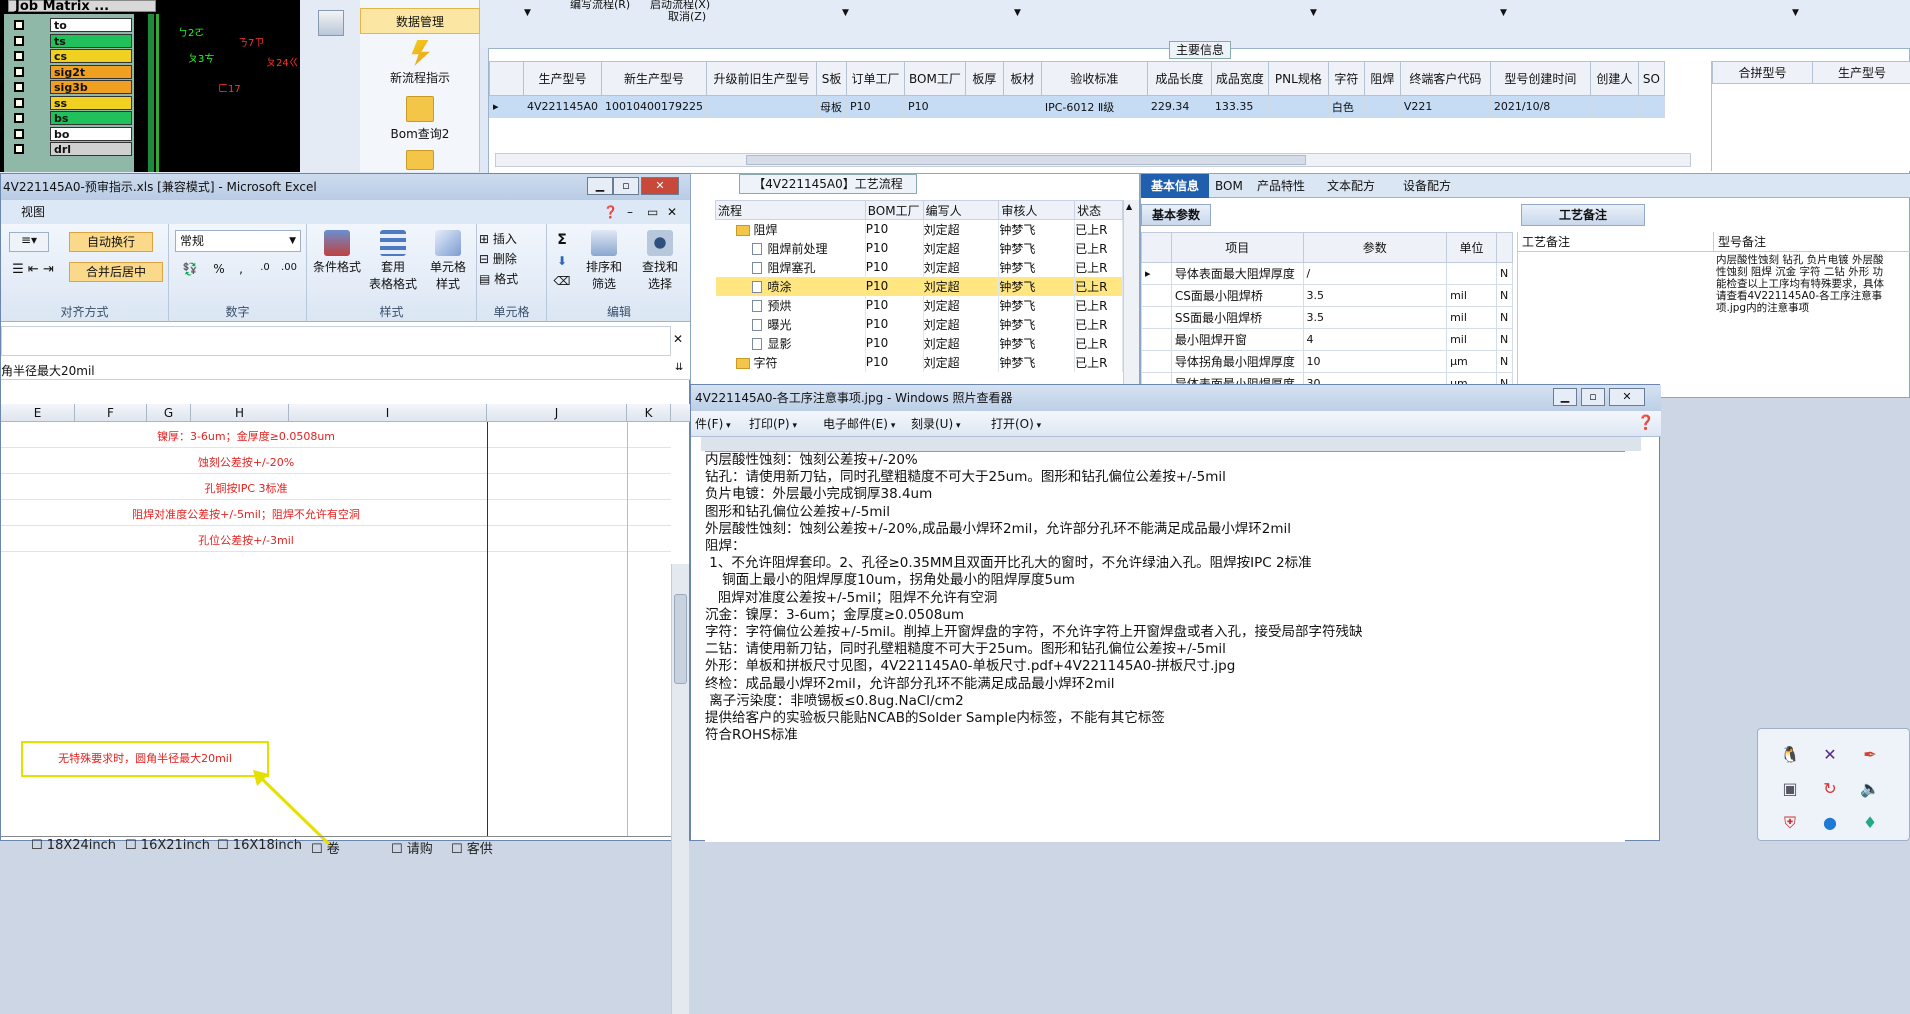 Image resolution: width=1910 pixels, height=1014 pixels. Describe the element at coordinates (420, 161) in the screenshot. I see `nav-item-folder` at that location.